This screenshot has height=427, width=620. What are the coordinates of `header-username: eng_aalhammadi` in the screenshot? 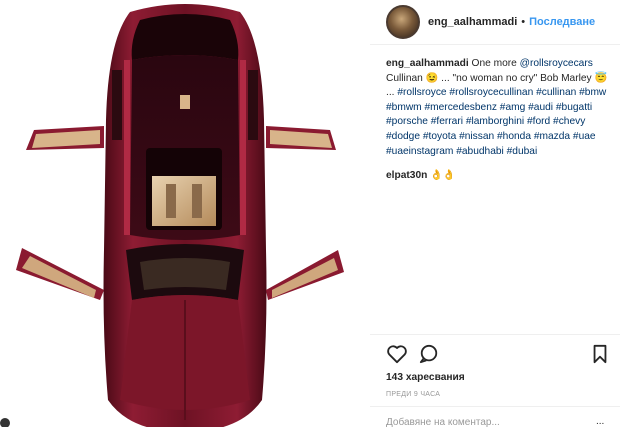 It's located at (472, 22).